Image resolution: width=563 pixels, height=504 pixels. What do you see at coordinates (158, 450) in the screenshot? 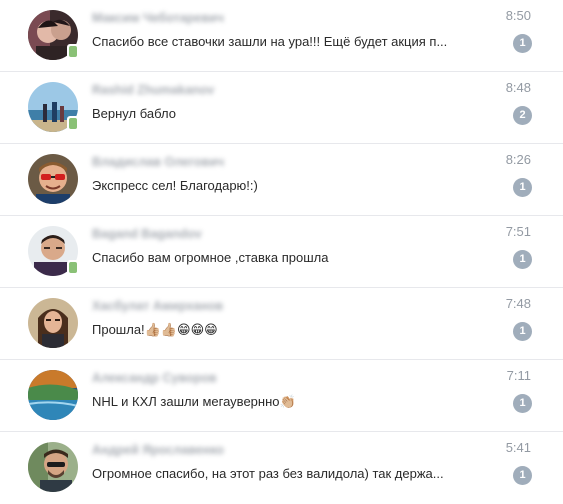
I see `sender-name: Андрей Ярославенко` at bounding box center [158, 450].